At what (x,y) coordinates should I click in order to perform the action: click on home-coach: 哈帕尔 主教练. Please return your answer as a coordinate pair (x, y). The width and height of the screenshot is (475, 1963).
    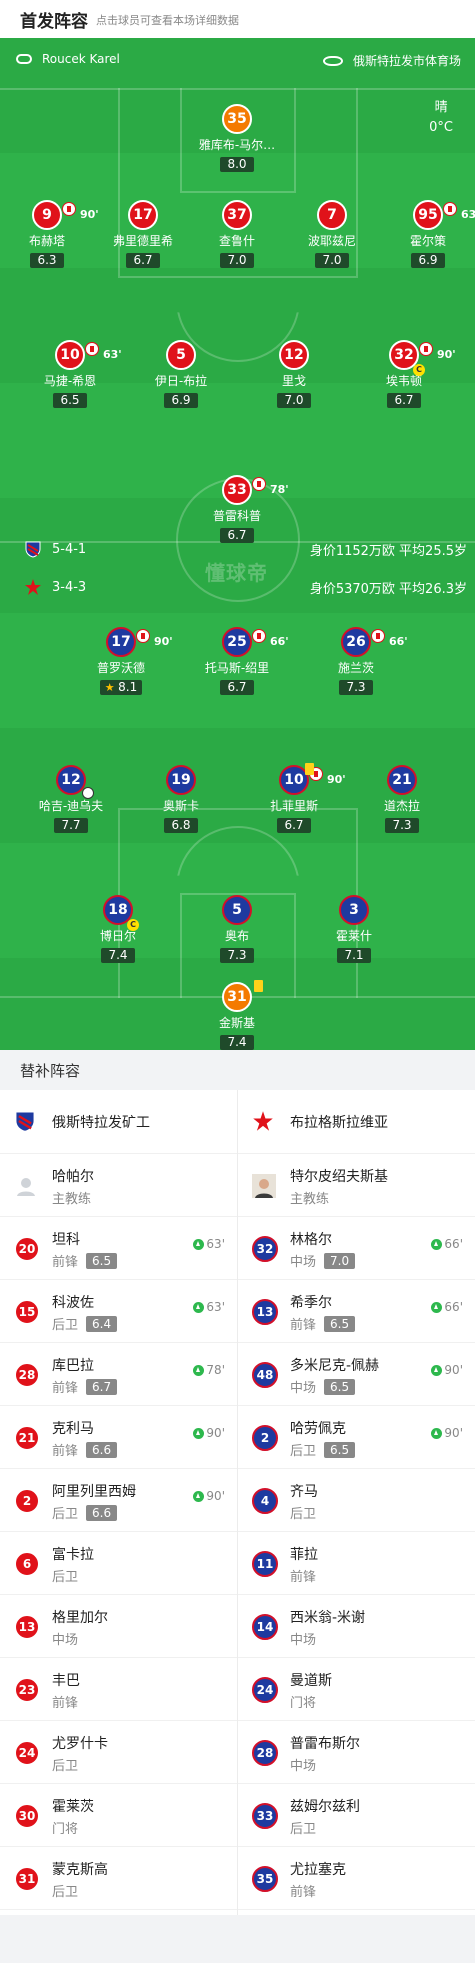
    Looking at the image, I should click on (118, 1185).